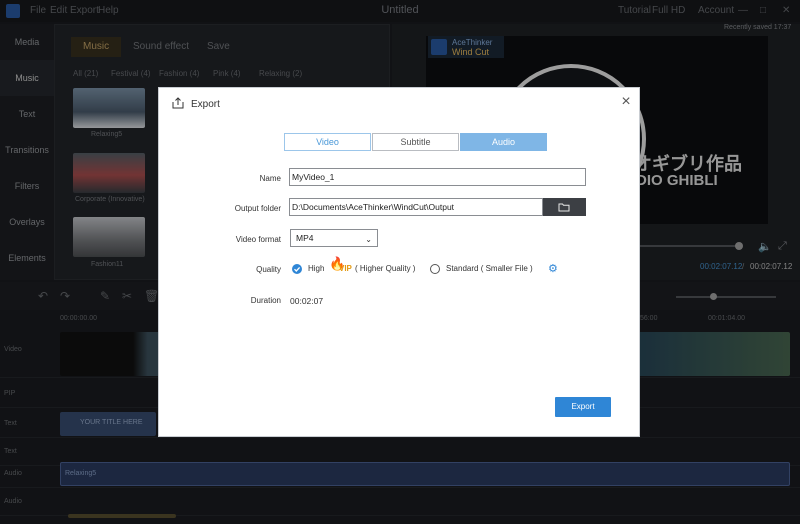 Image resolution: width=800 pixels, height=524 pixels. I want to click on export-button: Export, so click(583, 407).